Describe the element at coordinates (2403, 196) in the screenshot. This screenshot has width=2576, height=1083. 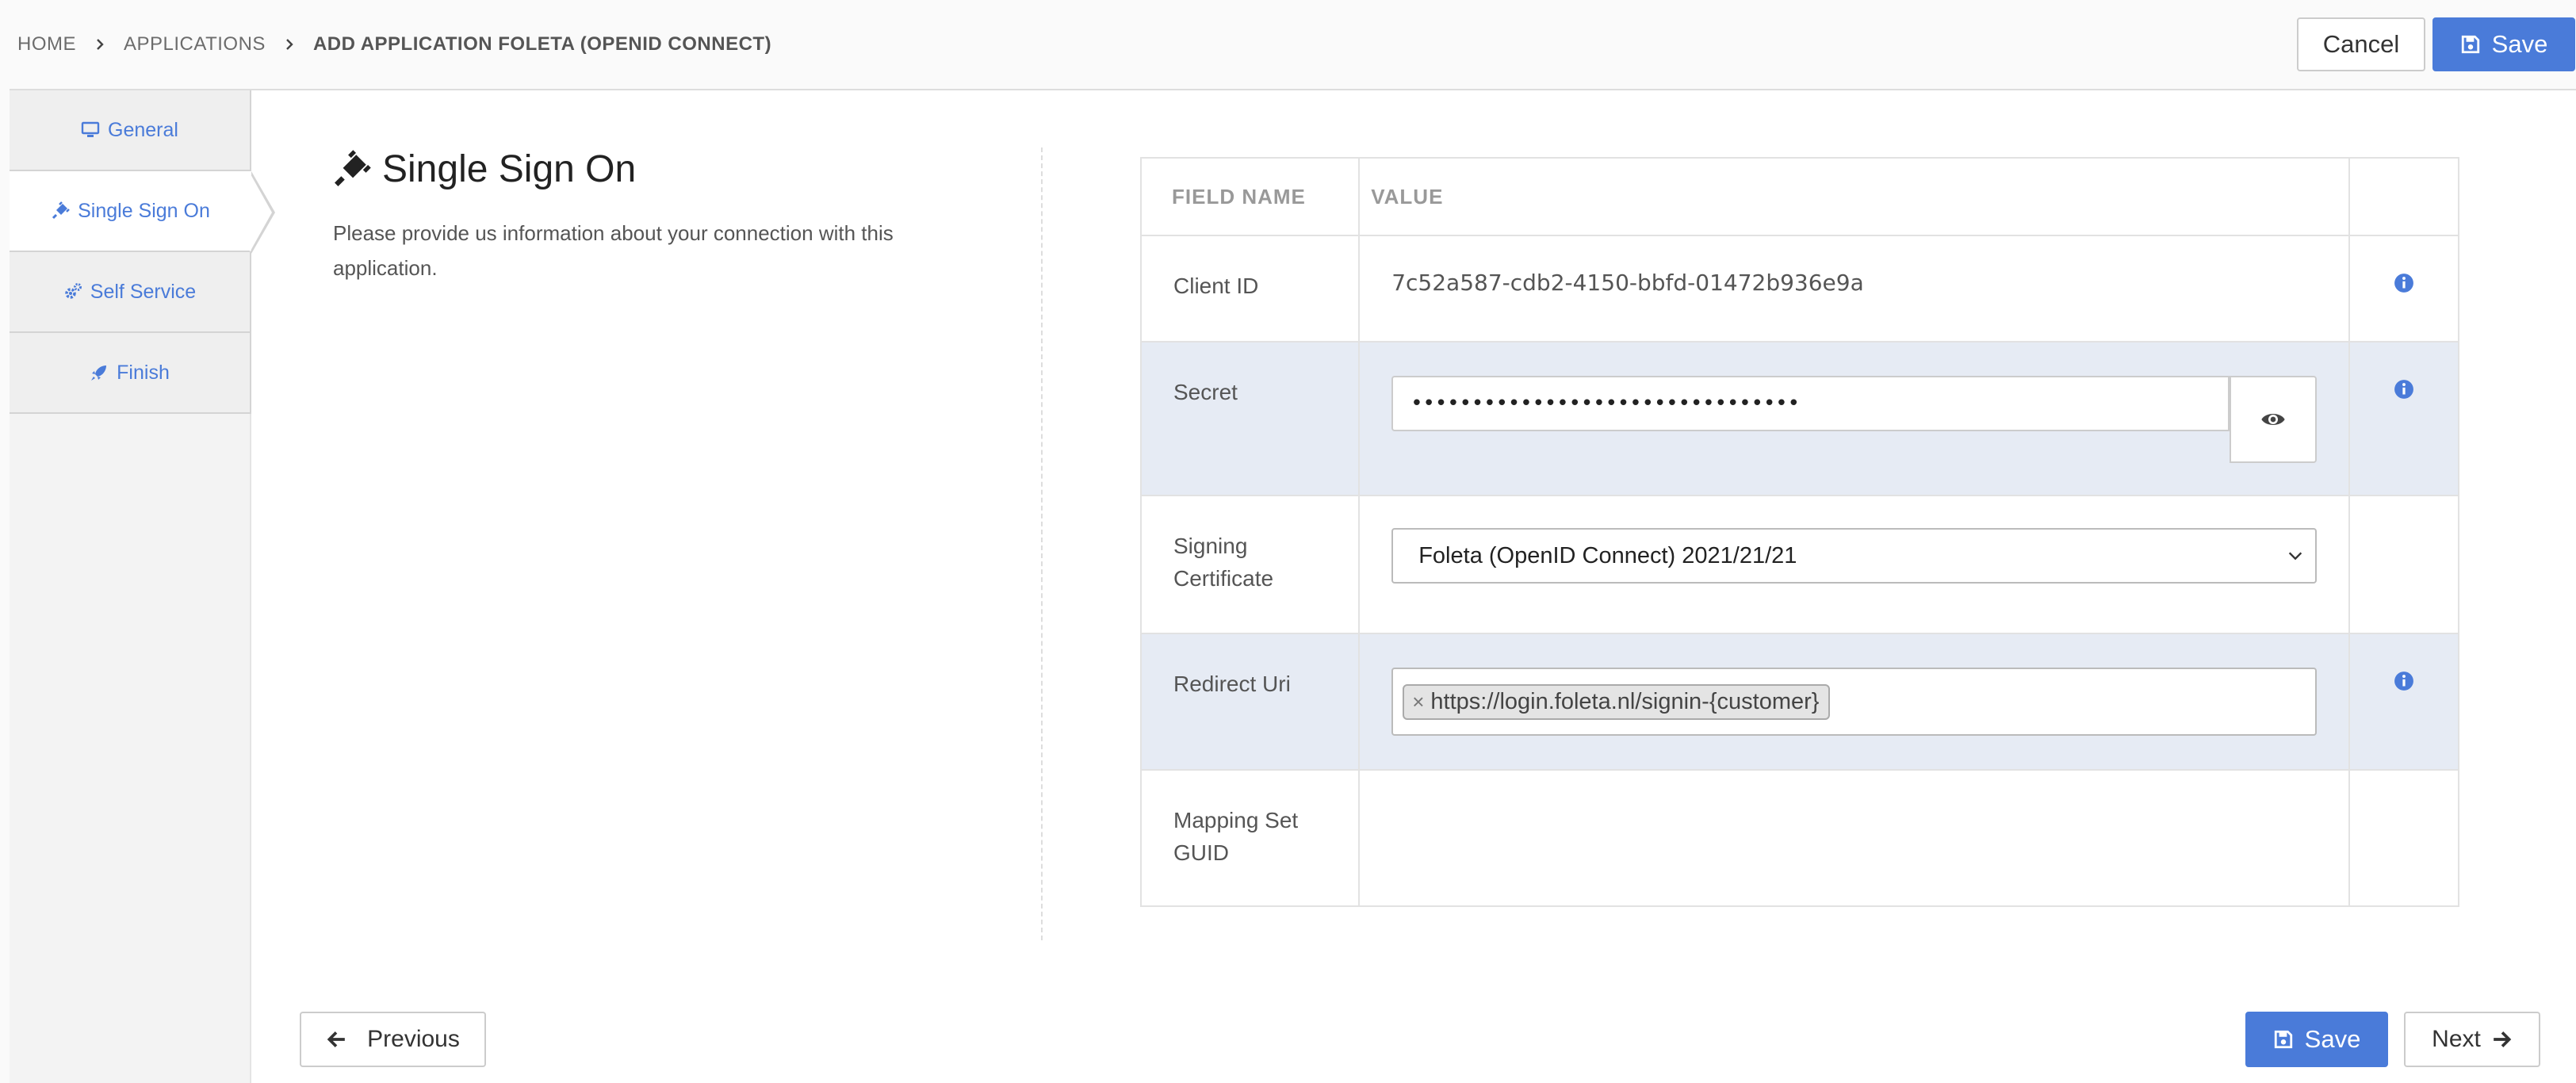
I see `column-header-info` at that location.